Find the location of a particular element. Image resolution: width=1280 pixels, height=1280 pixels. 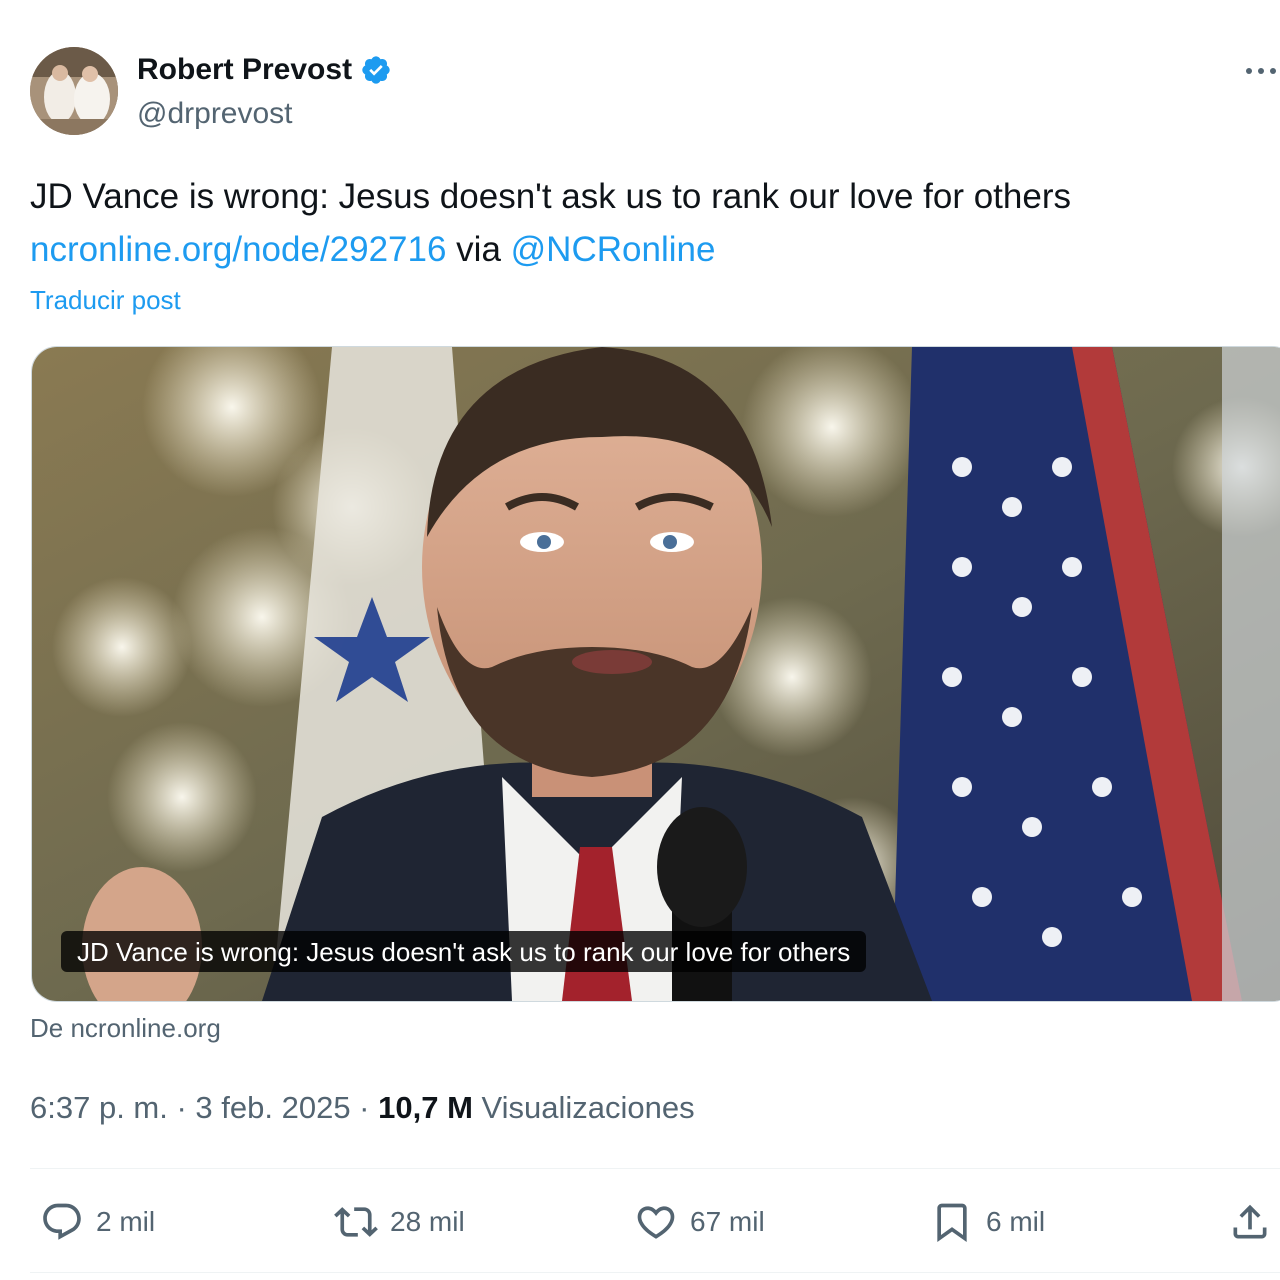

heart-icon is located at coordinates (656, 1222).